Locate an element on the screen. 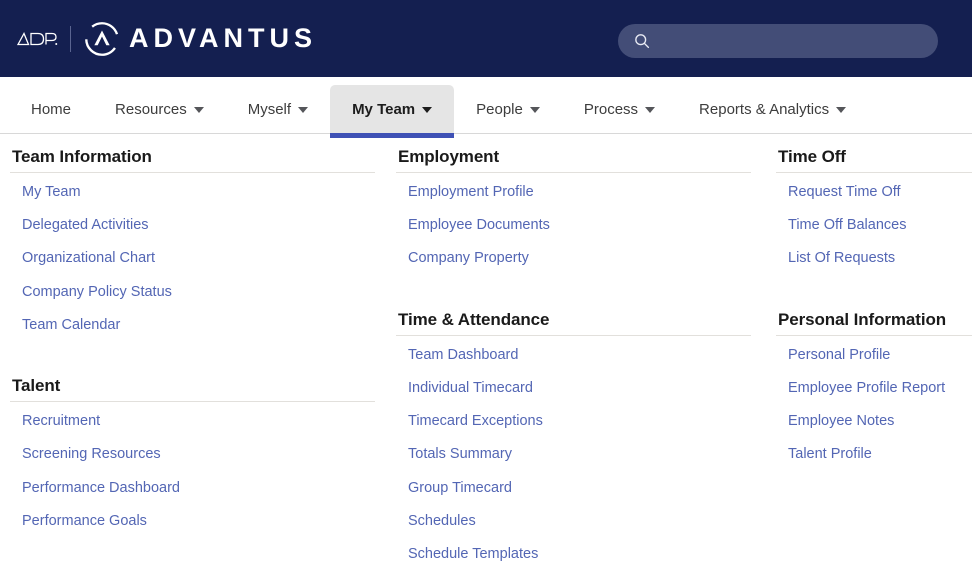 This screenshot has height=578, width=972. menu-link: Talent Profile is located at coordinates (874, 454).